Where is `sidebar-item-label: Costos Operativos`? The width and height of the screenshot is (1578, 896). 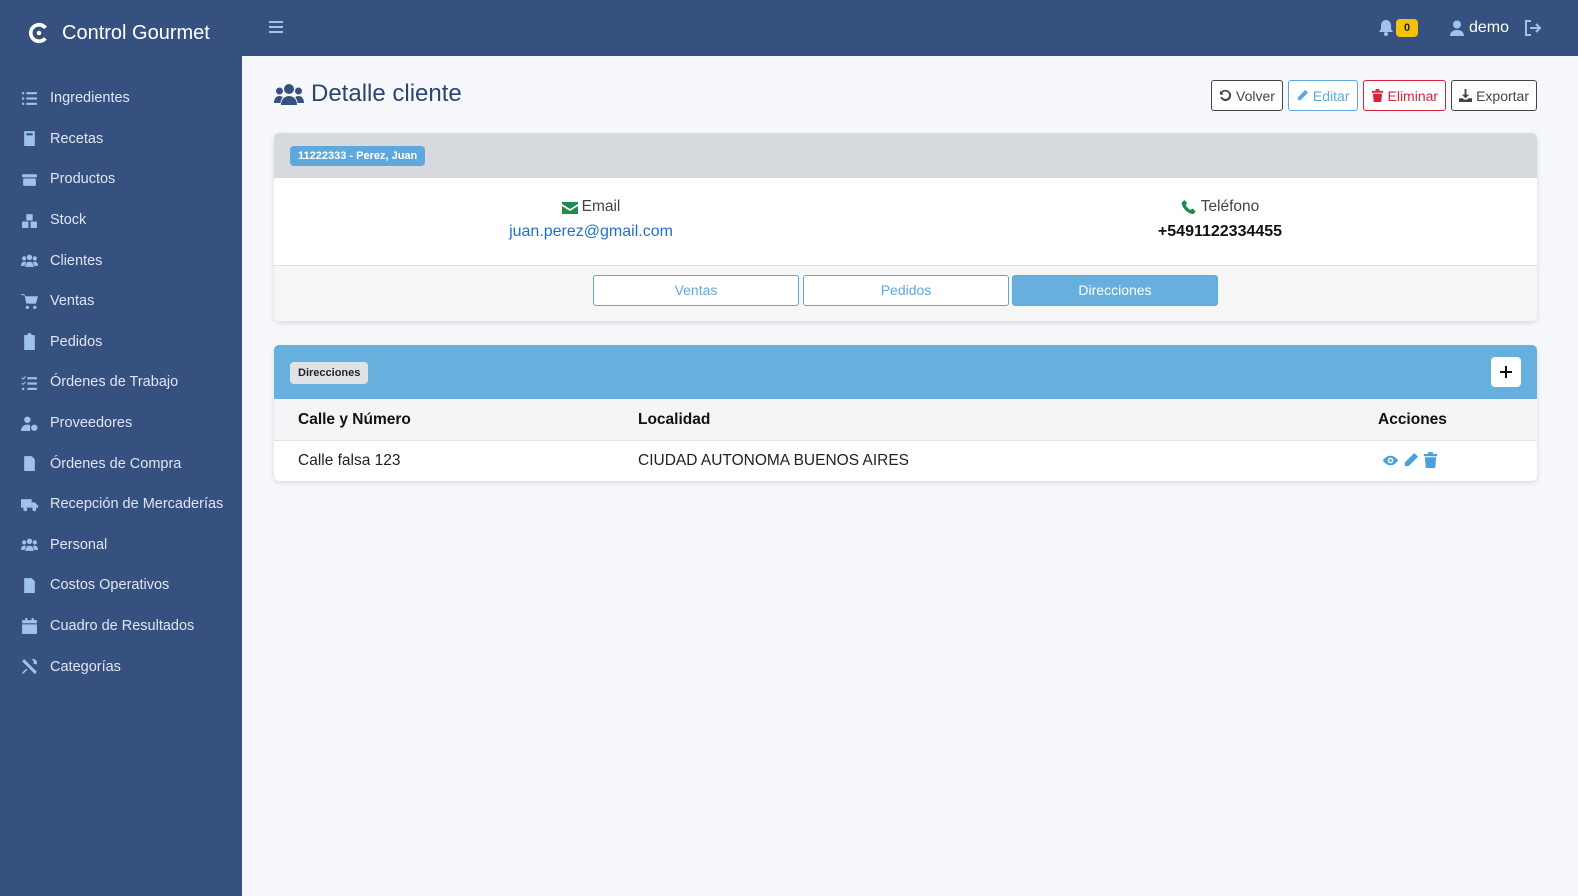 sidebar-item-label: Costos Operativos is located at coordinates (110, 585).